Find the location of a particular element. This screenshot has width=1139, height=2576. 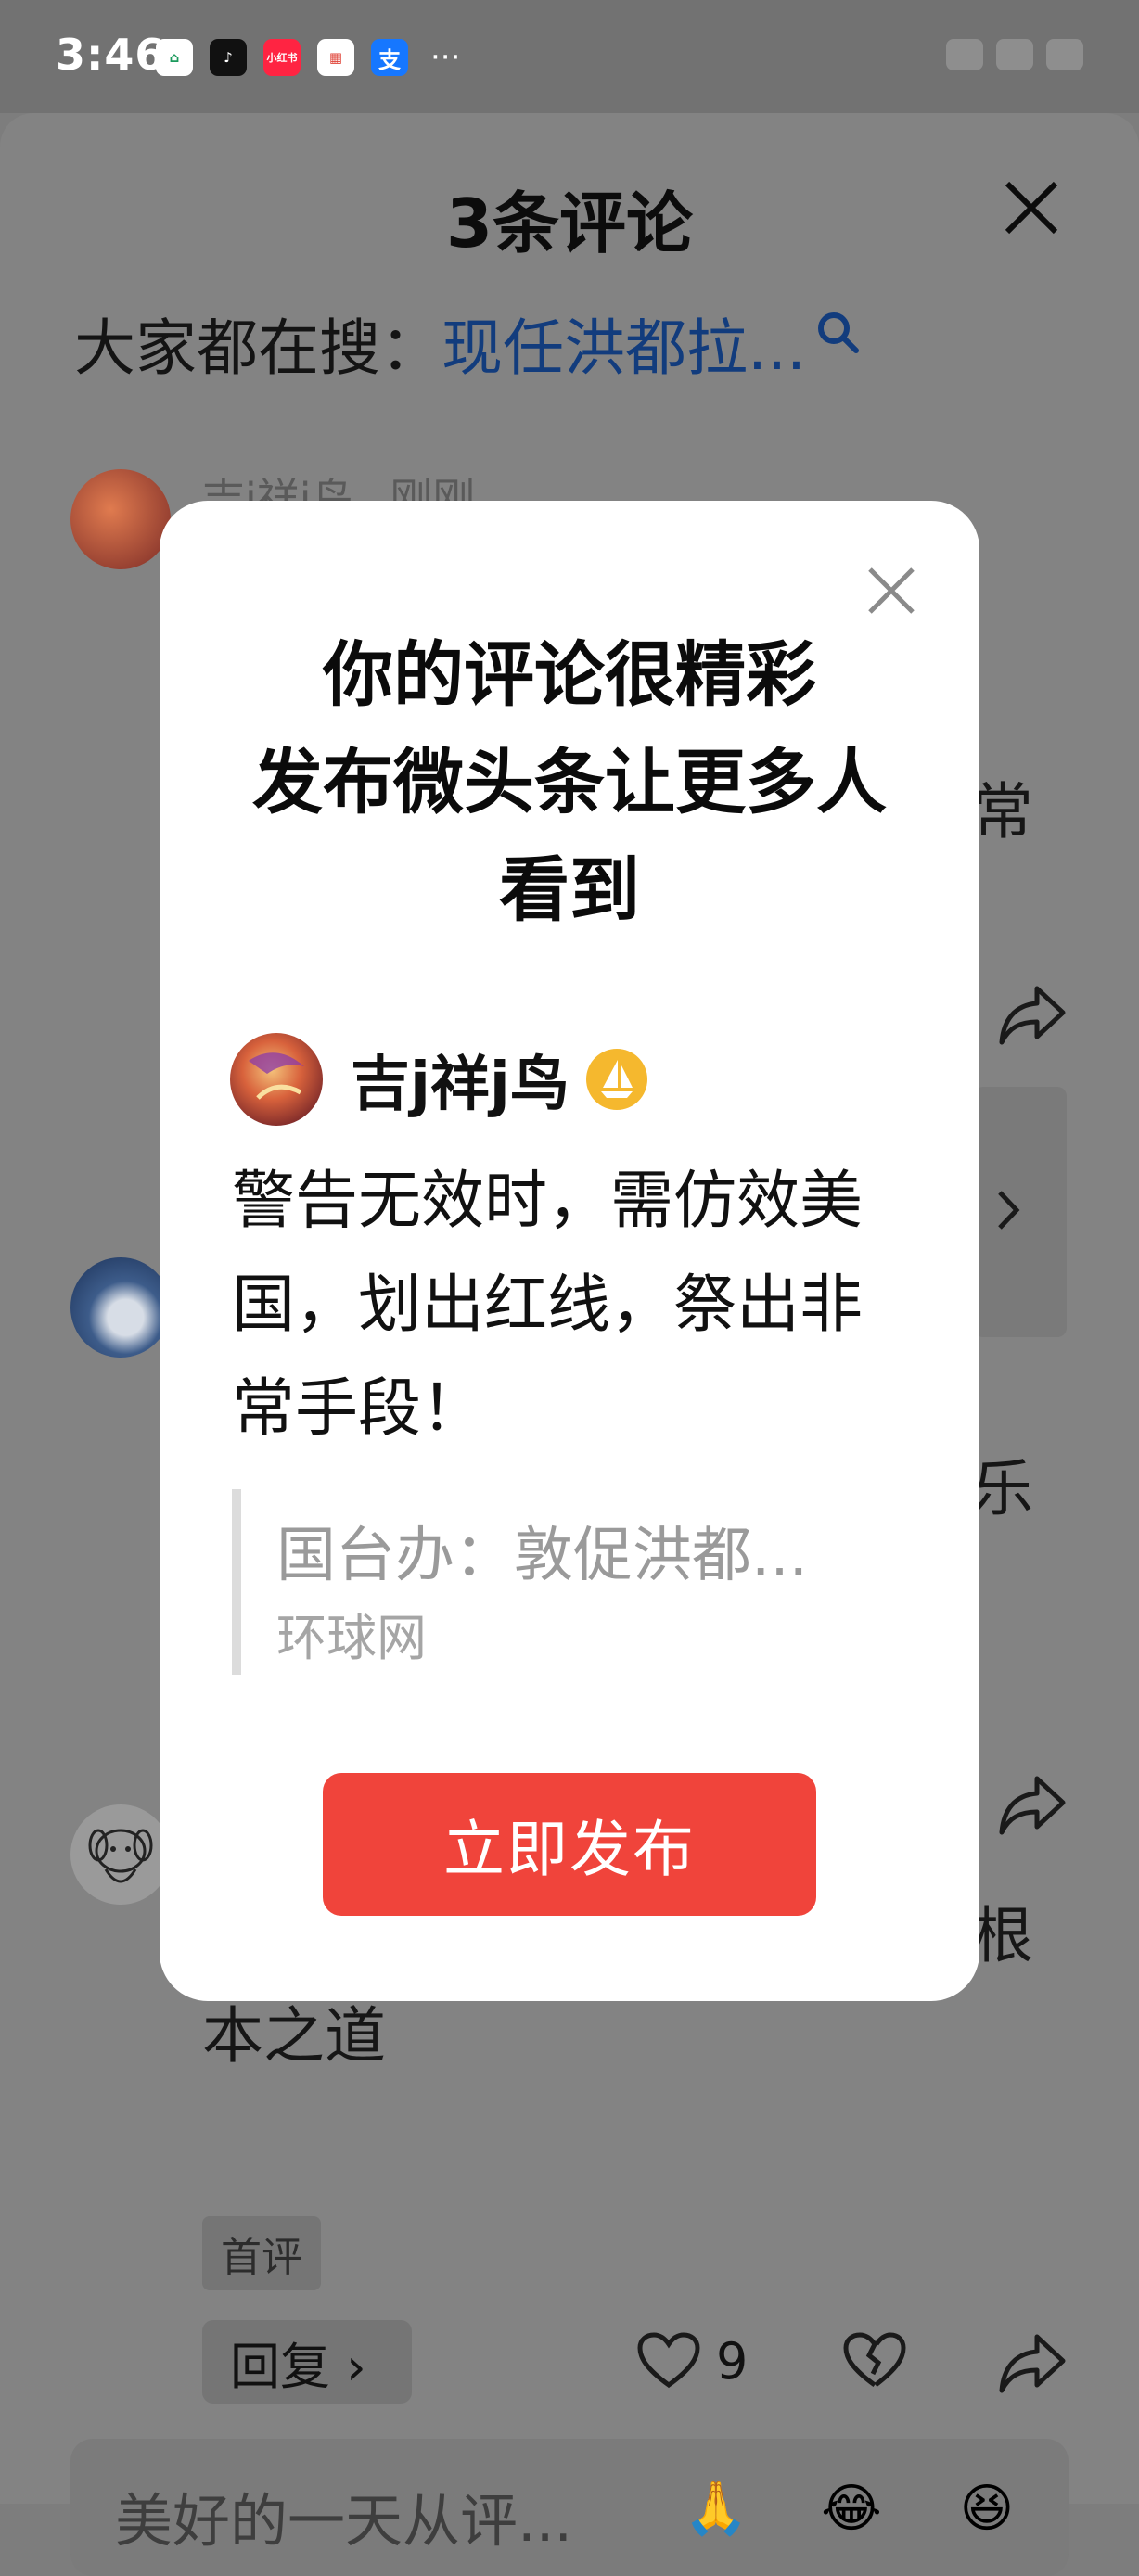

dialog-headline: 你的评论很精彩 发布微头条让更多人 看到 is located at coordinates (569, 783).